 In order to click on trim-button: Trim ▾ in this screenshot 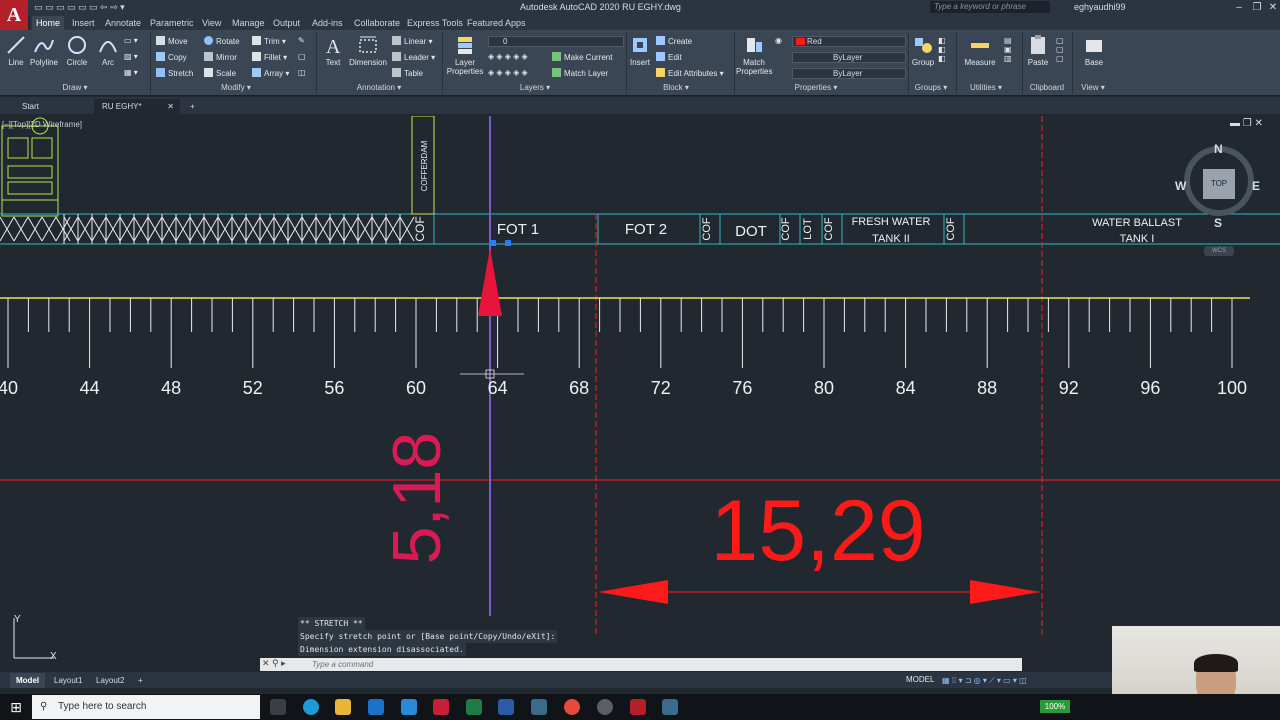, I will do `click(269, 41)`.